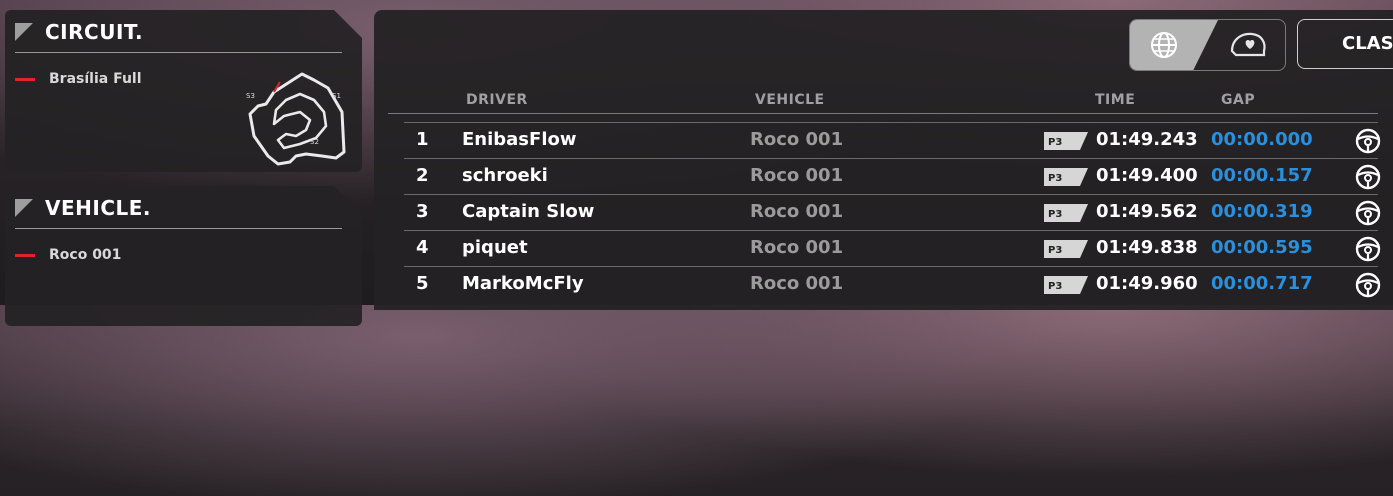 The height and width of the screenshot is (496, 1393). What do you see at coordinates (422, 283) in the screenshot?
I see `position: 5` at bounding box center [422, 283].